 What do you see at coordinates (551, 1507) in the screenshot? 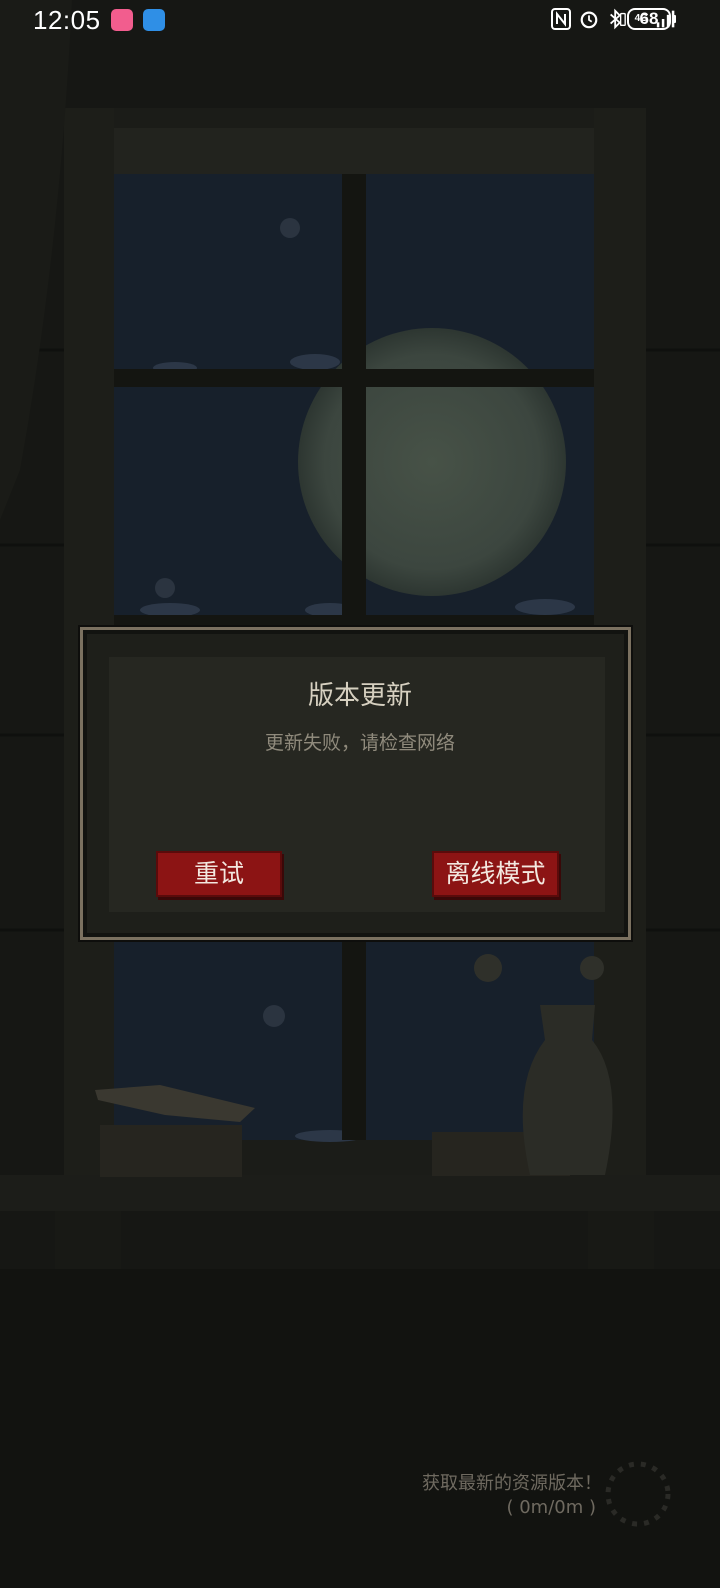
I see `loading-progress-text: ( 0m/0m )` at bounding box center [551, 1507].